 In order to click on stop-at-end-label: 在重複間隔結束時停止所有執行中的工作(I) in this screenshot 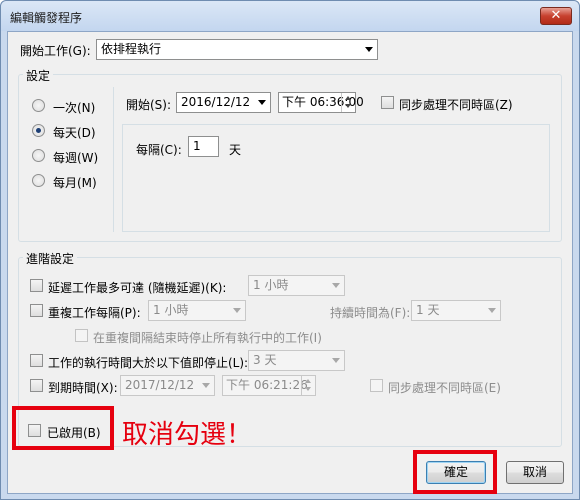, I will do `click(207, 338)`.